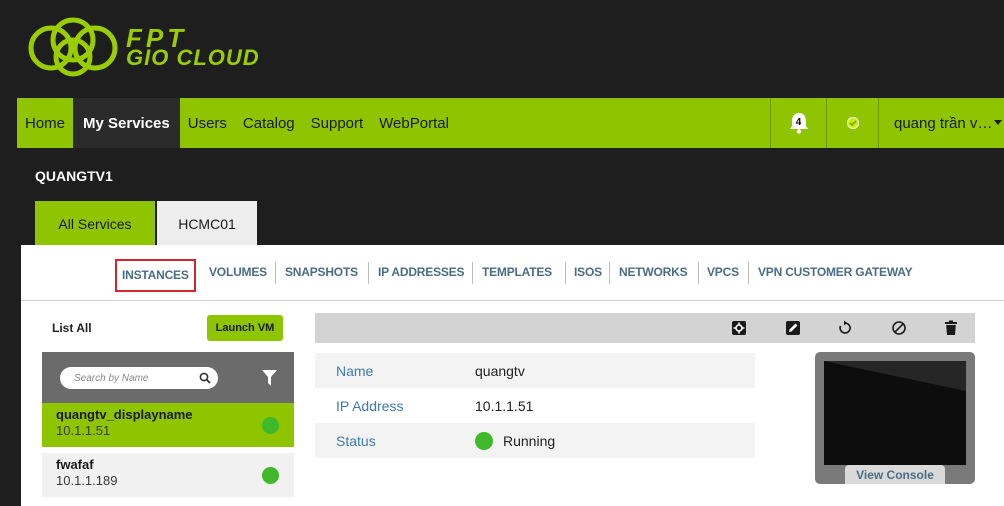  Describe the element at coordinates (45, 123) in the screenshot. I see `nav-home: Home` at that location.